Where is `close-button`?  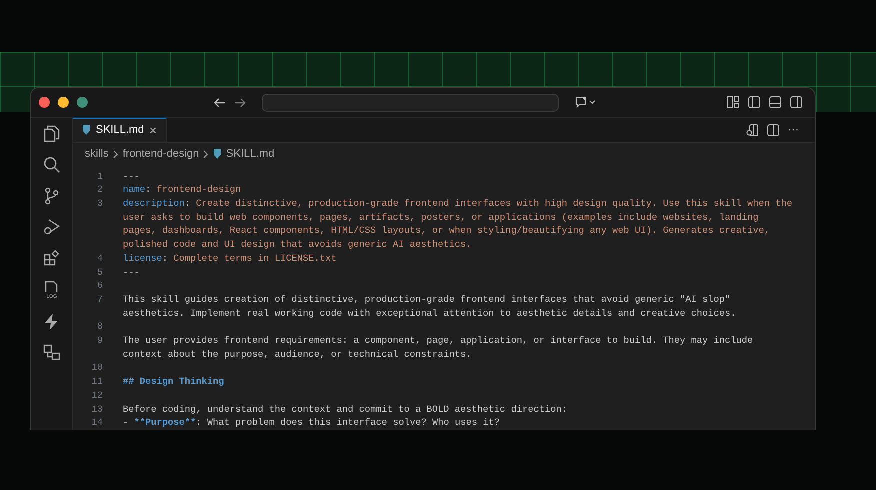 close-button is located at coordinates (44, 102).